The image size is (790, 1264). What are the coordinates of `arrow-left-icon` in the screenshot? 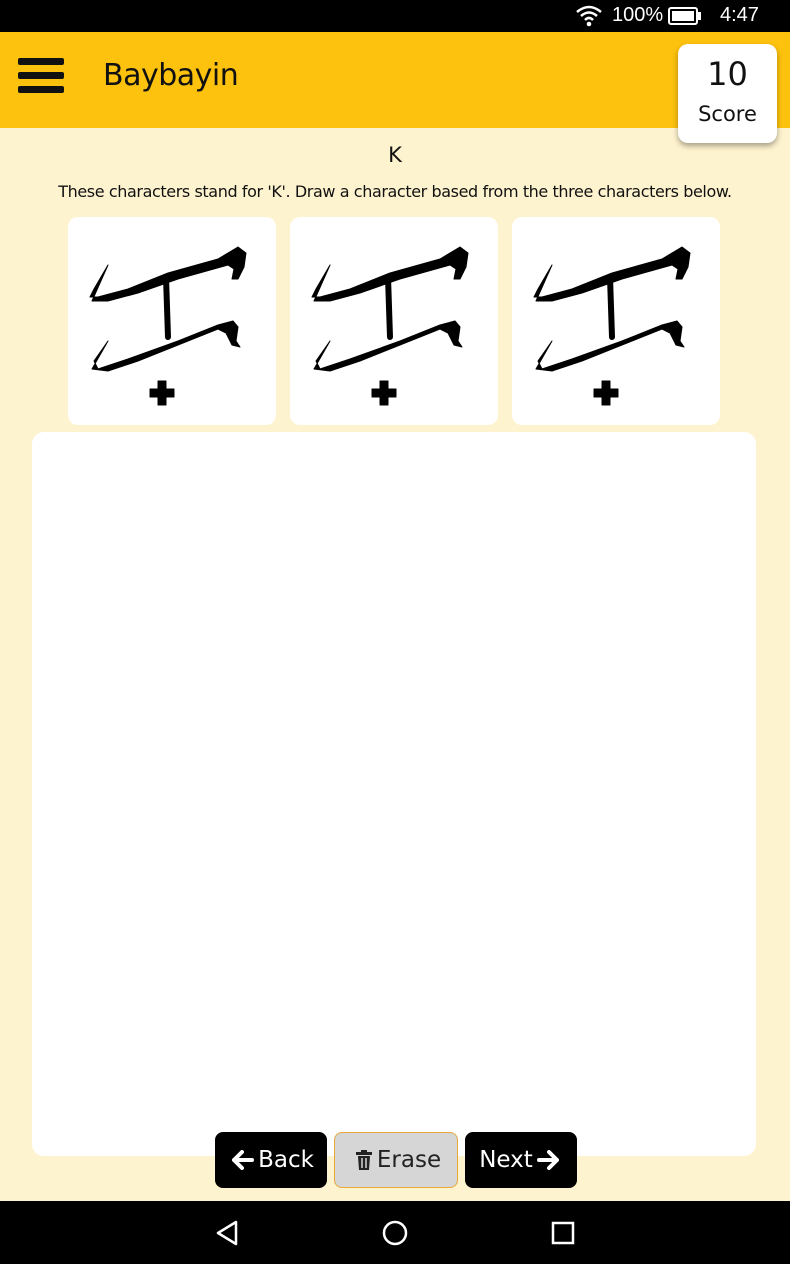 It's located at (243, 1160).